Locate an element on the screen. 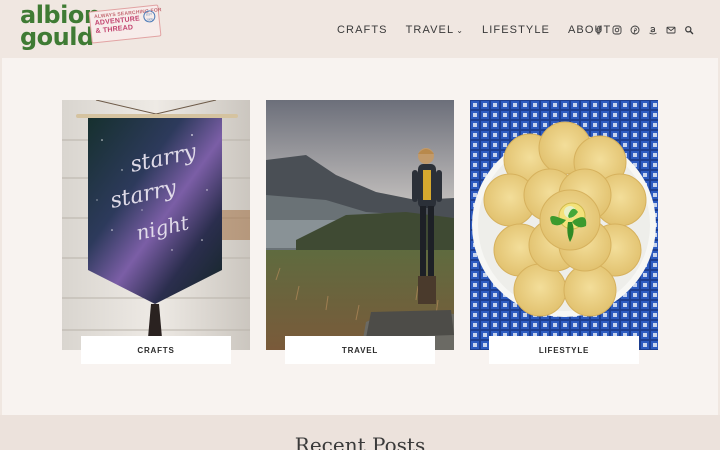  recent-posts-heading: Recent Posts is located at coordinates (360, 441).